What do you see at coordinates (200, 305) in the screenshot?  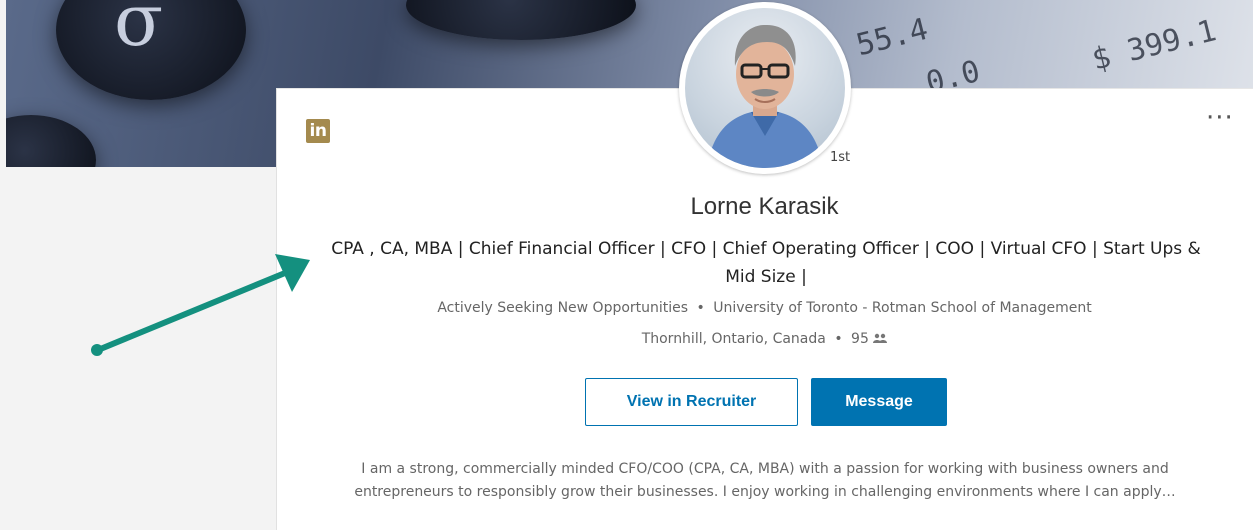 I see `annotation-arrow-icon` at bounding box center [200, 305].